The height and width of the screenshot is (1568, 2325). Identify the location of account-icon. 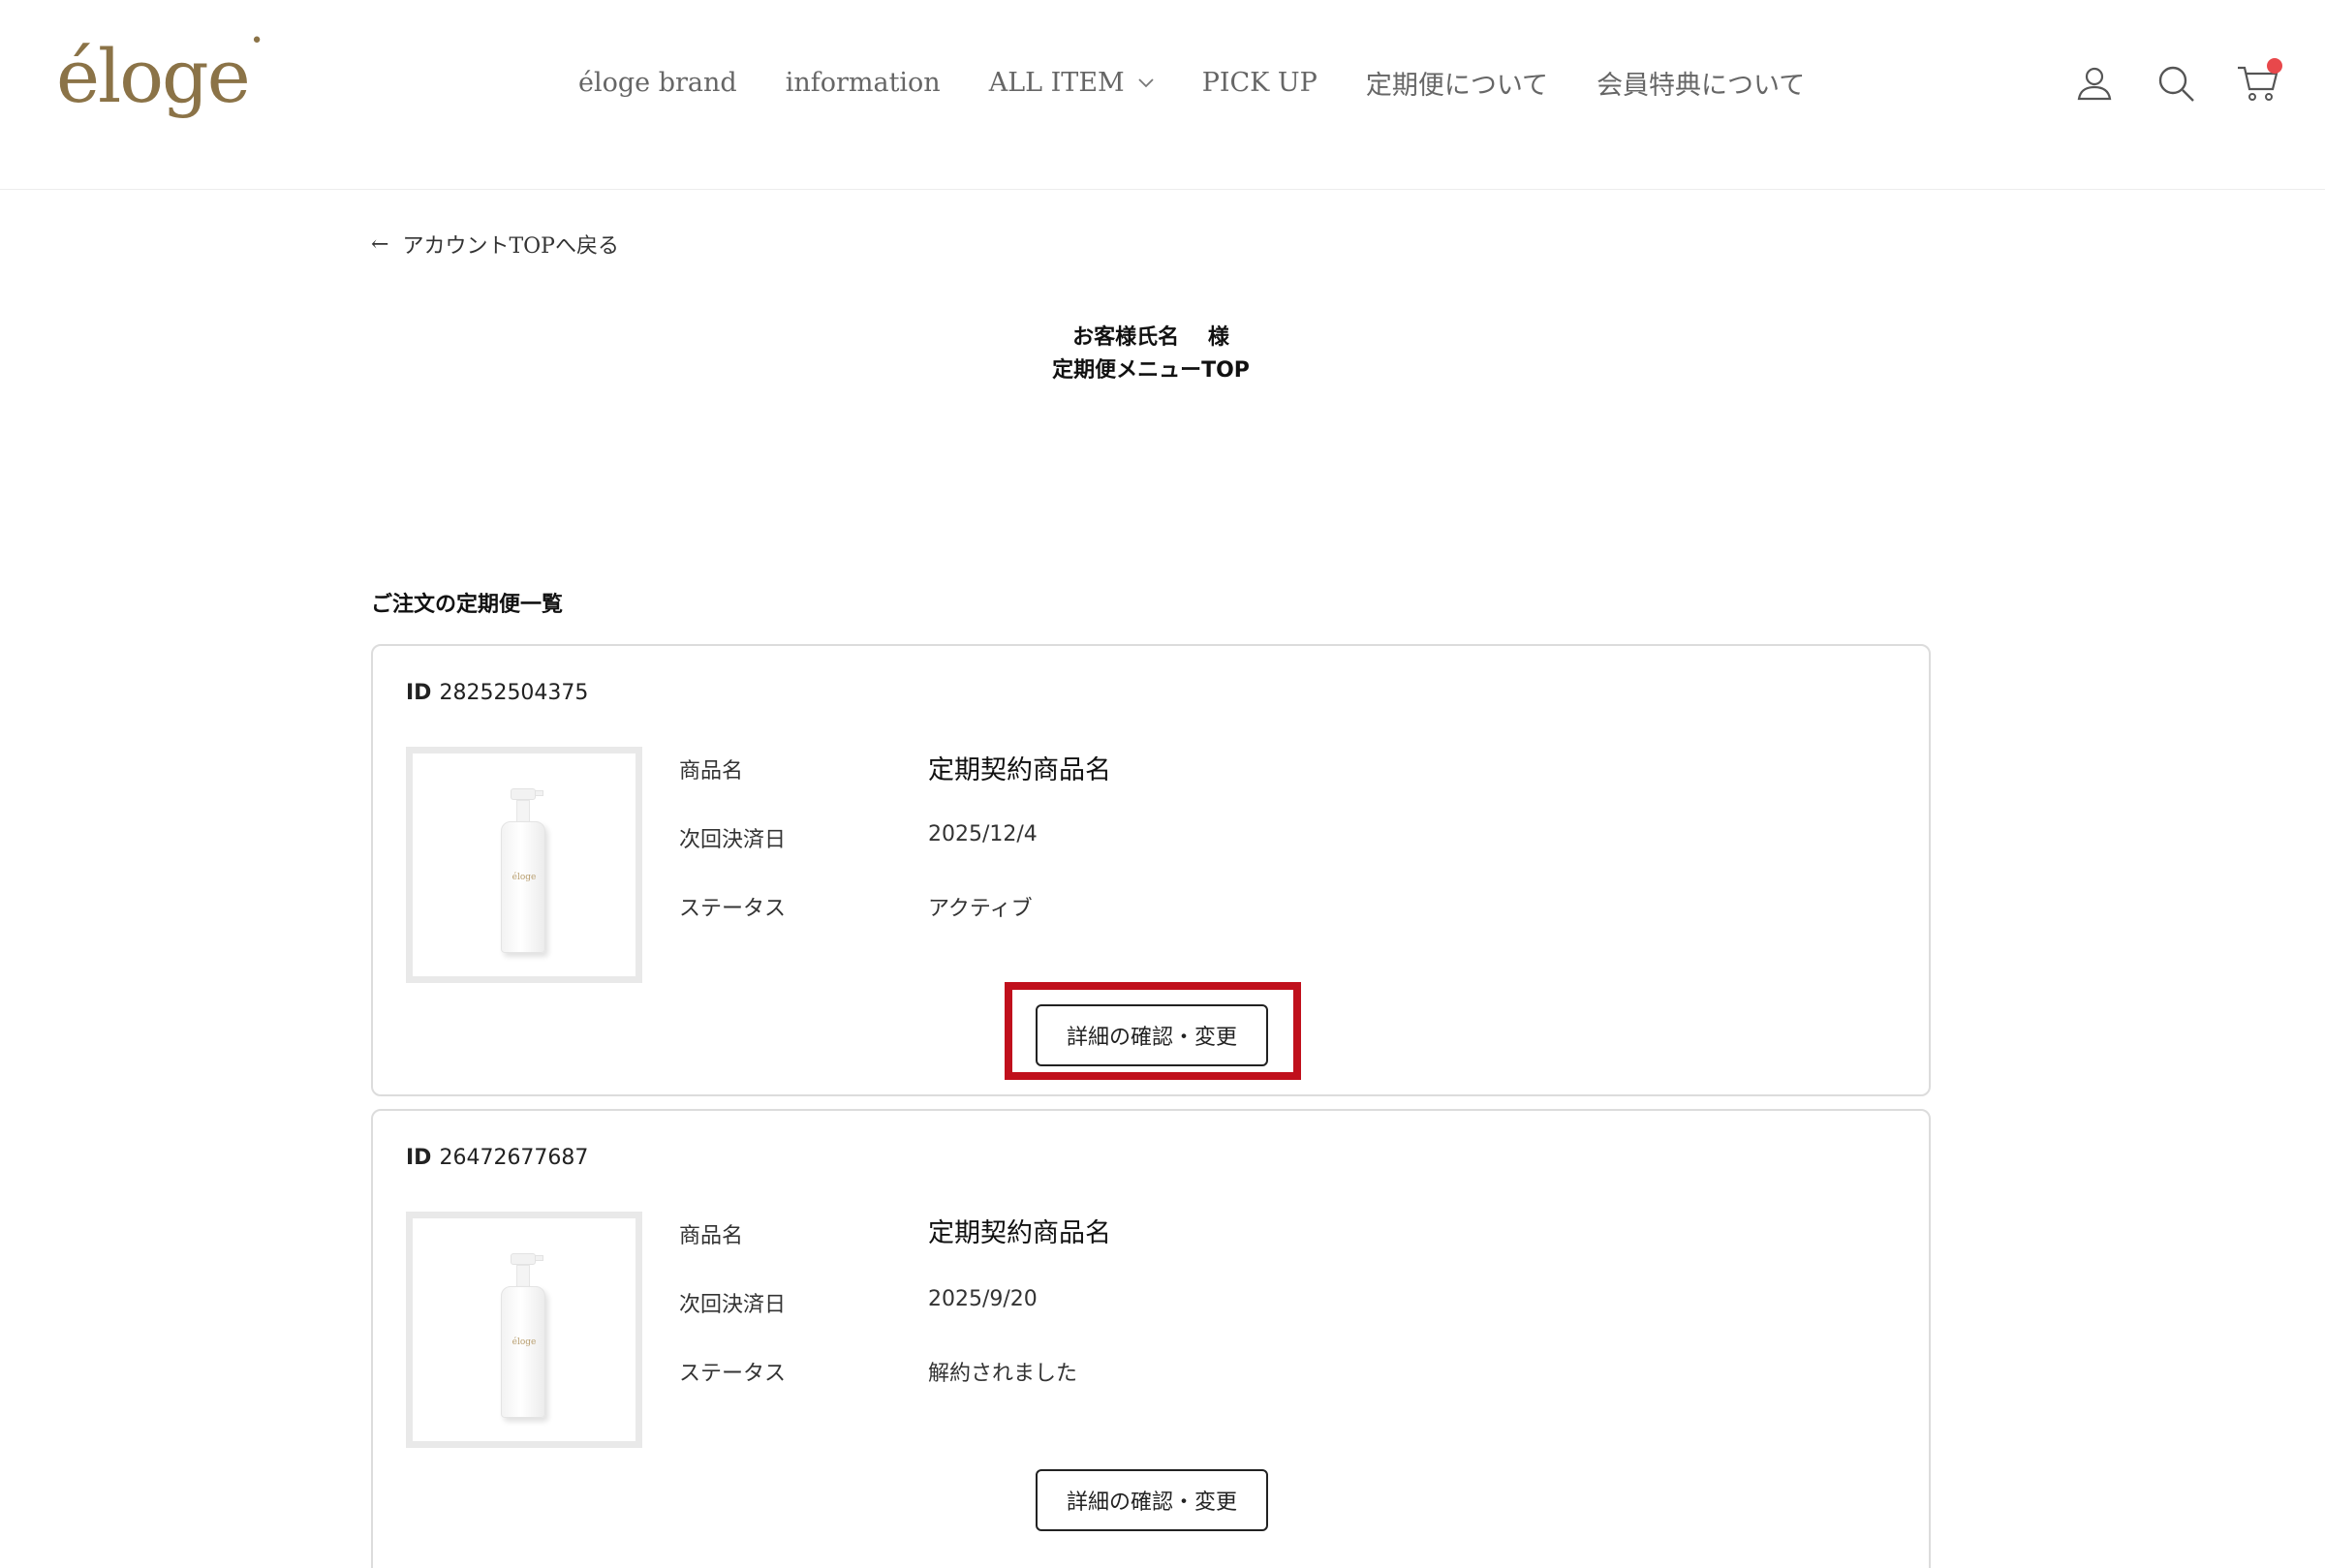
(2094, 83).